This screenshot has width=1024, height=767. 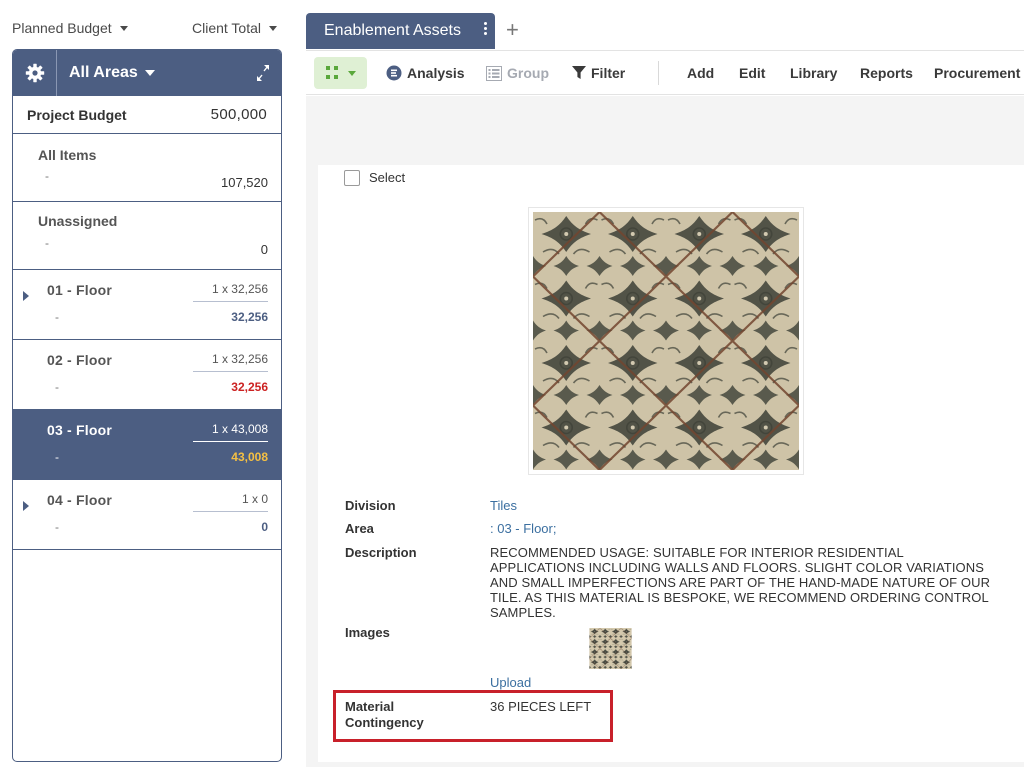 I want to click on sidebar-item-unassigned: Unassigned - 0, so click(x=147, y=236).